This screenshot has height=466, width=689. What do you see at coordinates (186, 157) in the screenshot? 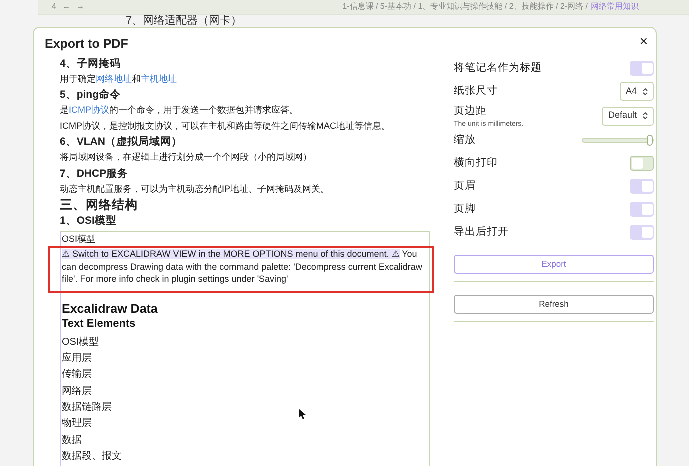
I see `preview-paragraph: 将局域网设备，在逻辑上进行划分成一个个网段（小的局域网）` at bounding box center [186, 157].